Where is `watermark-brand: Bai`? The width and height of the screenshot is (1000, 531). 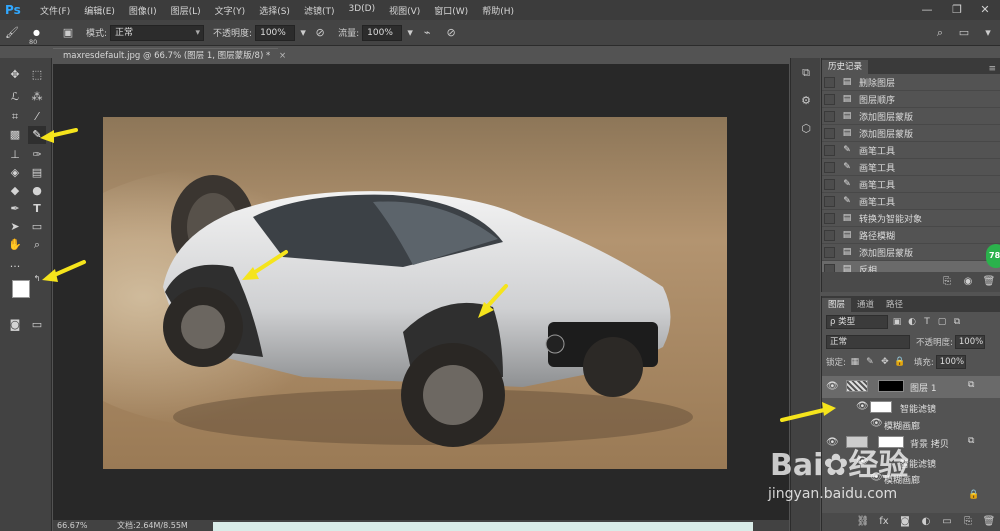
watermark-brand: Bai is located at coordinates (797, 465).